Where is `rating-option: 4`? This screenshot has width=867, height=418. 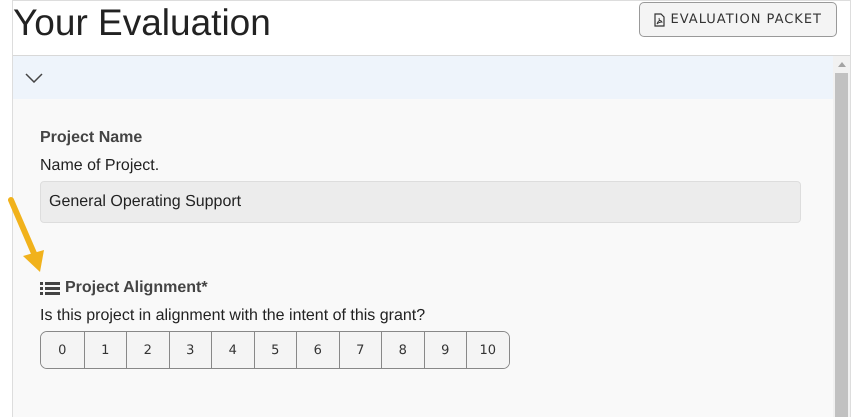 rating-option: 4 is located at coordinates (232, 350).